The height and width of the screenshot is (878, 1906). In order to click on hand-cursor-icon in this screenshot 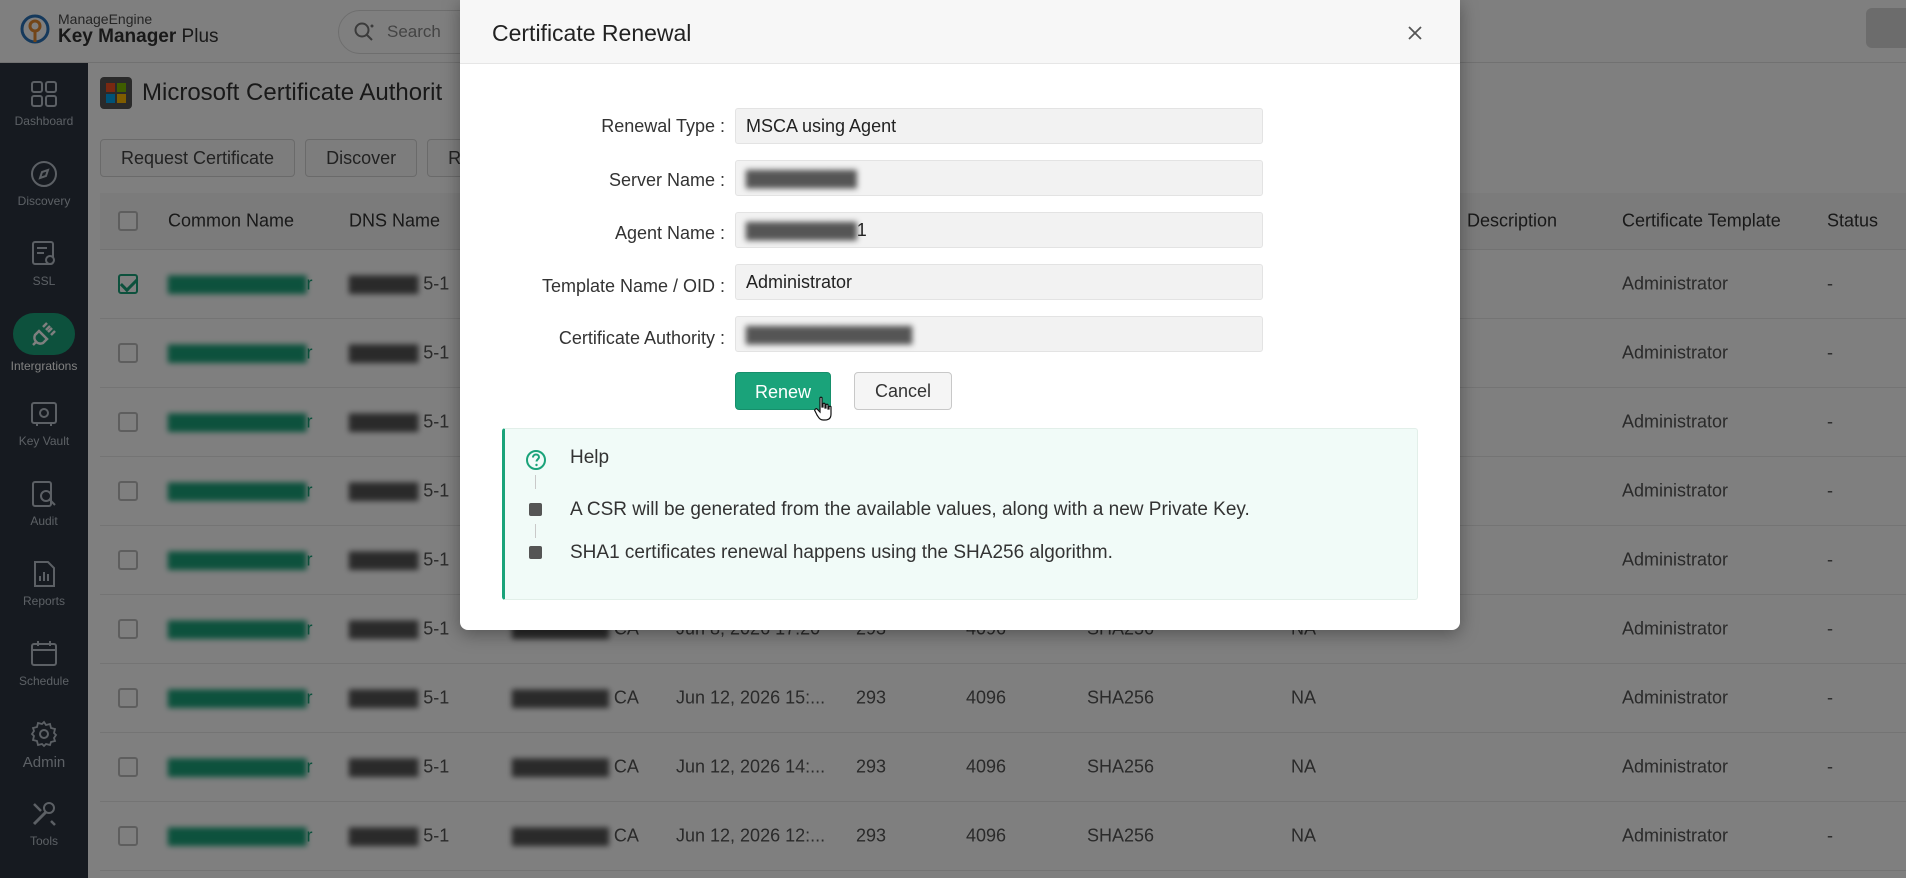, I will do `click(823, 408)`.